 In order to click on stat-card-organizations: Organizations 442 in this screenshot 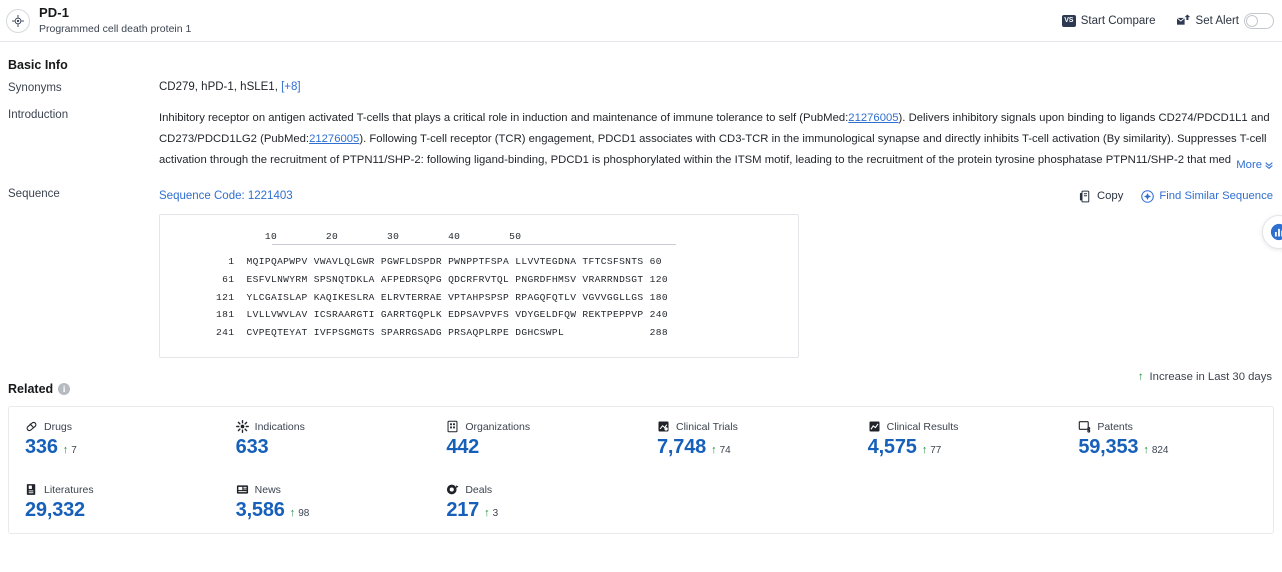, I will do `click(535, 438)`.